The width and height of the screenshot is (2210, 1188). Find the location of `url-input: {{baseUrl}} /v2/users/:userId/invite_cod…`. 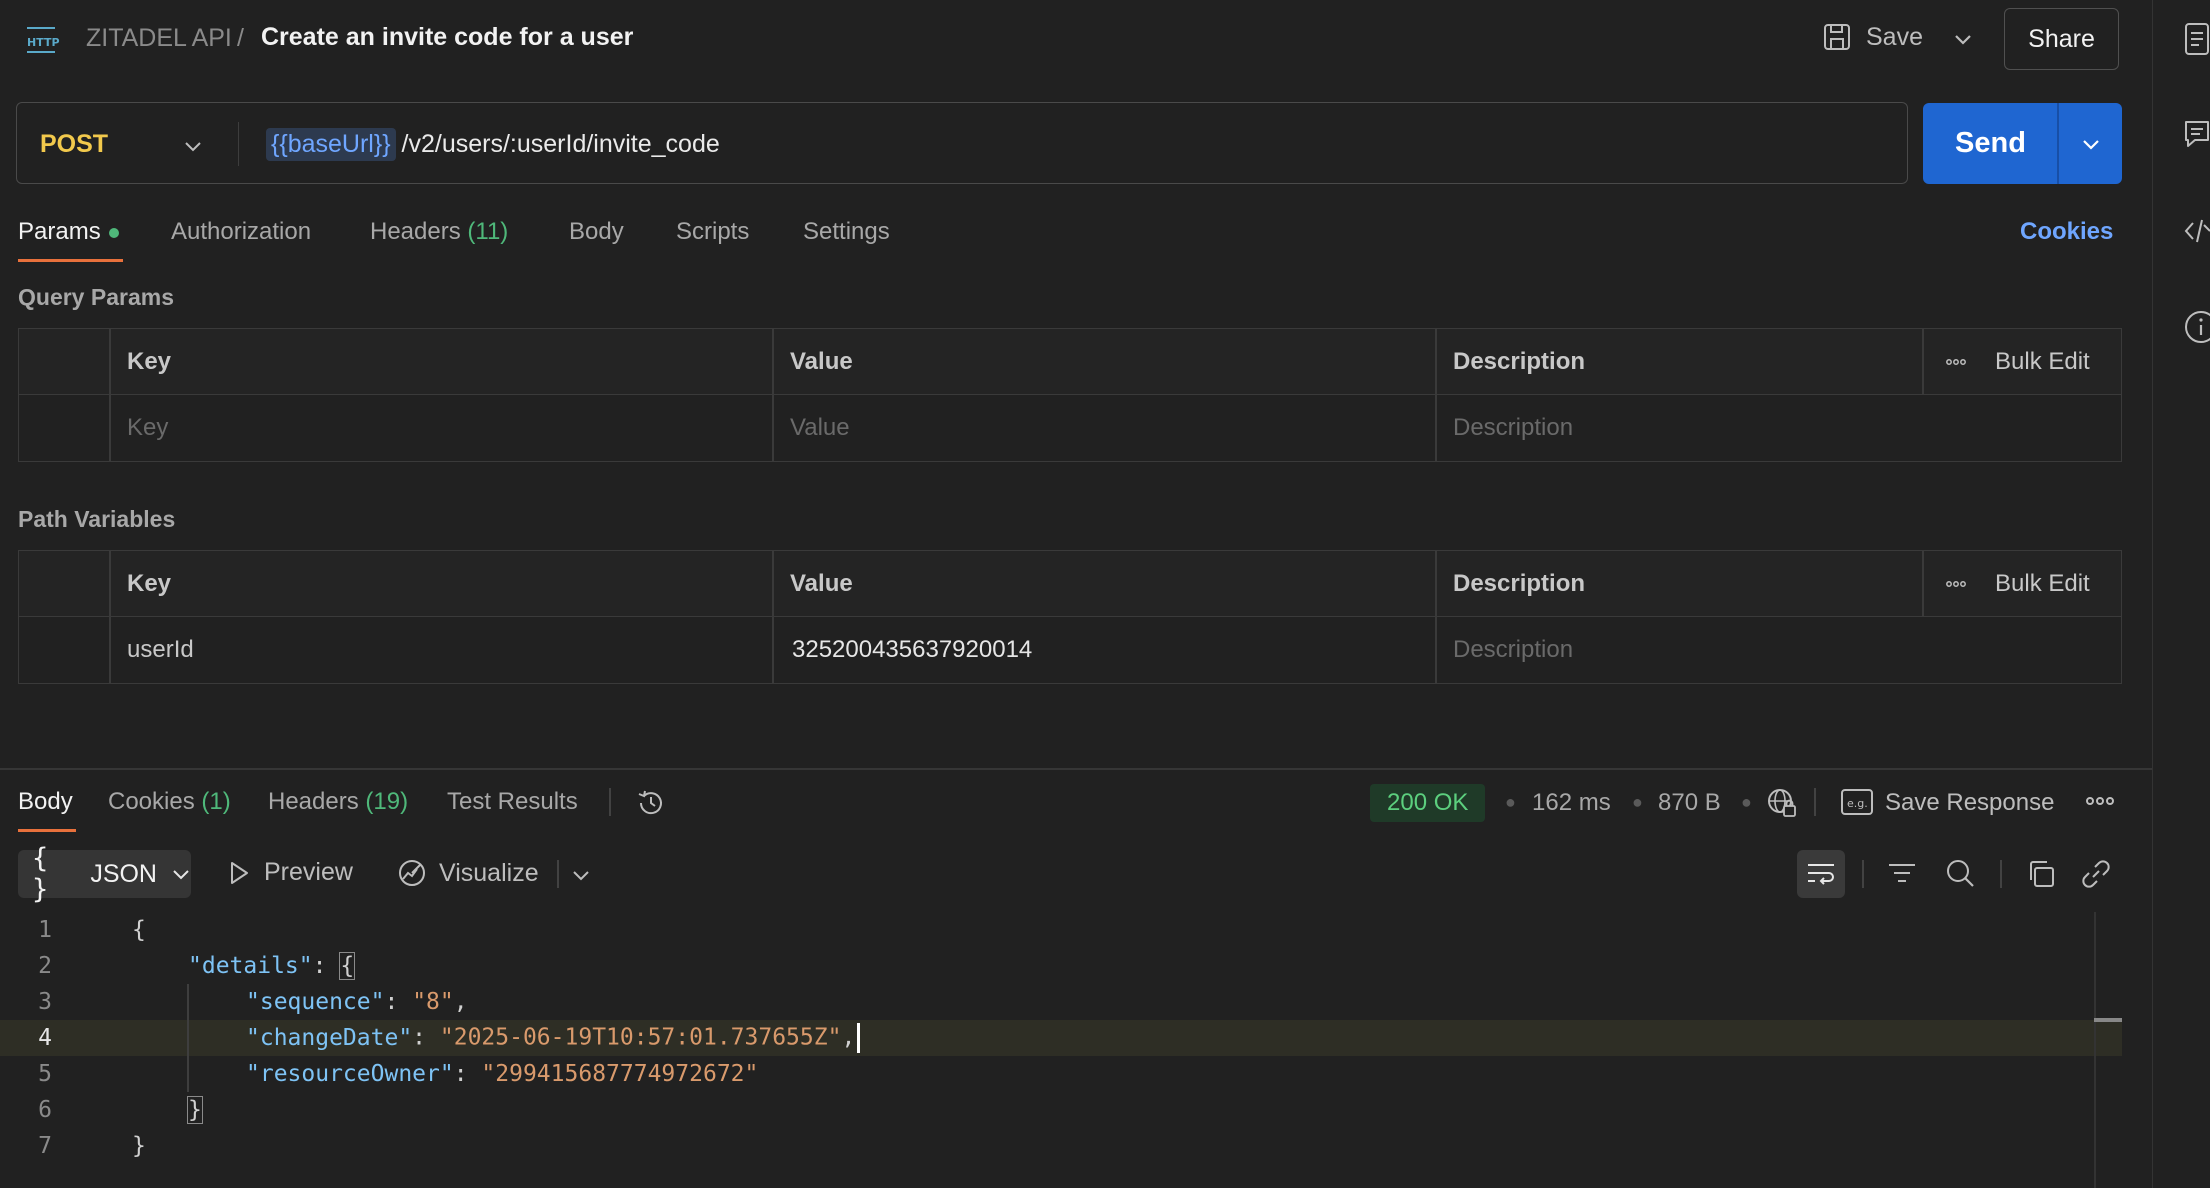

url-input: {{baseUrl}} /v2/users/:userId/invite_cod… is located at coordinates (493, 144).